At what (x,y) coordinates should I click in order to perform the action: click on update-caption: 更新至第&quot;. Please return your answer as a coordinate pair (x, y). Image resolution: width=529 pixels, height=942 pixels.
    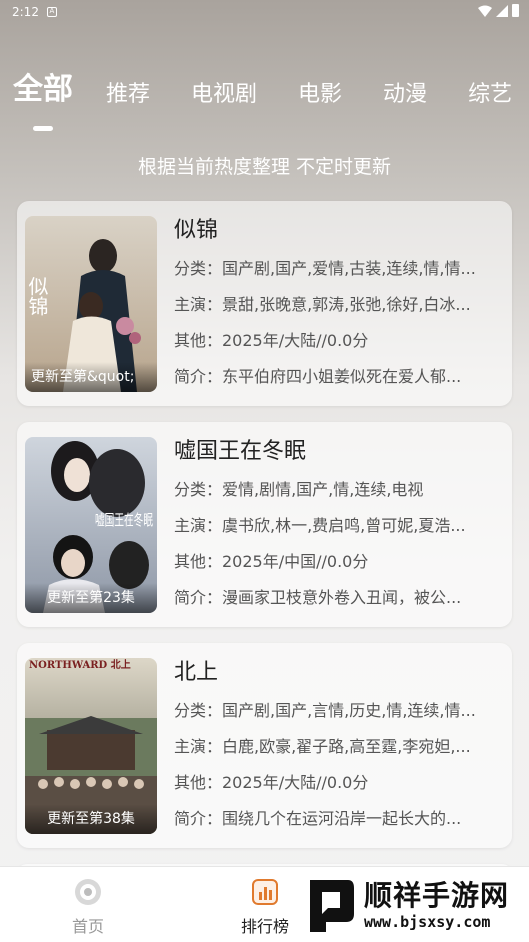
    Looking at the image, I should click on (91, 377).